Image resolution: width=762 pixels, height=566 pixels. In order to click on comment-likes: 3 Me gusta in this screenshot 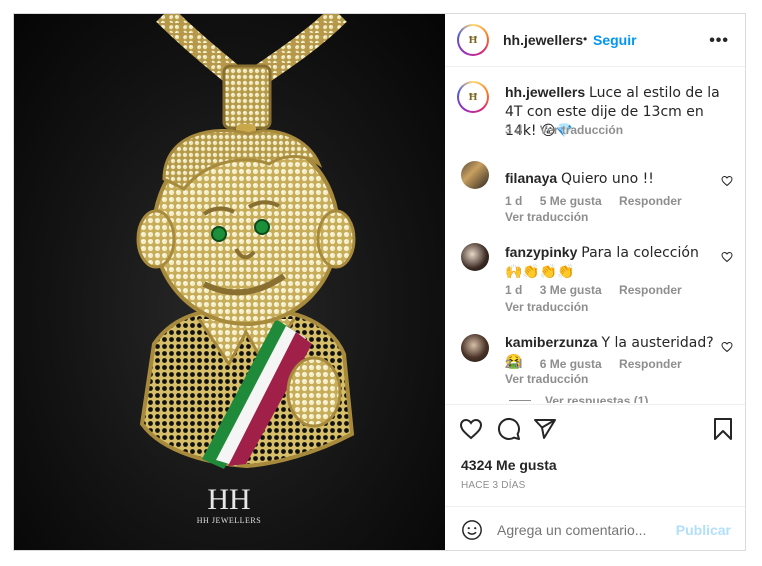, I will do `click(571, 290)`.